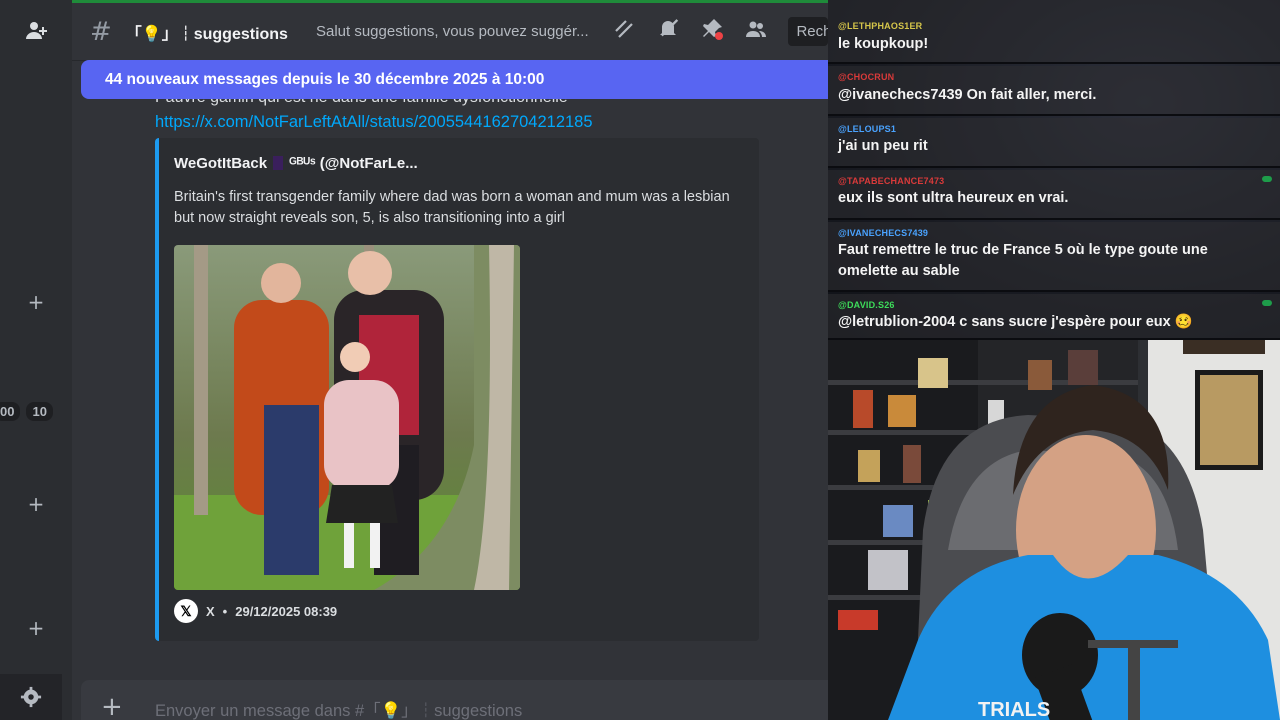 This screenshot has width=1280, height=720. What do you see at coordinates (1054, 143) in the screenshot?
I see `chat-message: @LELOUPS1 j'ai un peu rit` at bounding box center [1054, 143].